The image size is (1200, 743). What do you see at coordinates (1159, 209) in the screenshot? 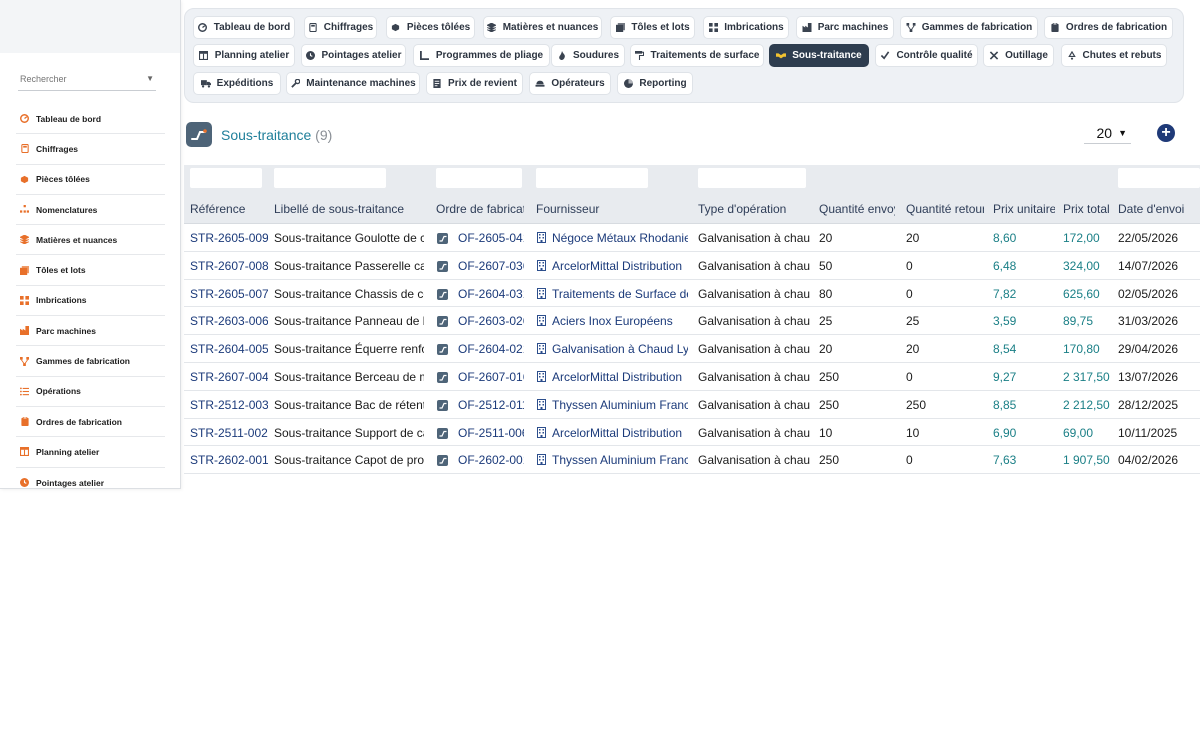
I see `column-header: Date d'envoi` at bounding box center [1159, 209].